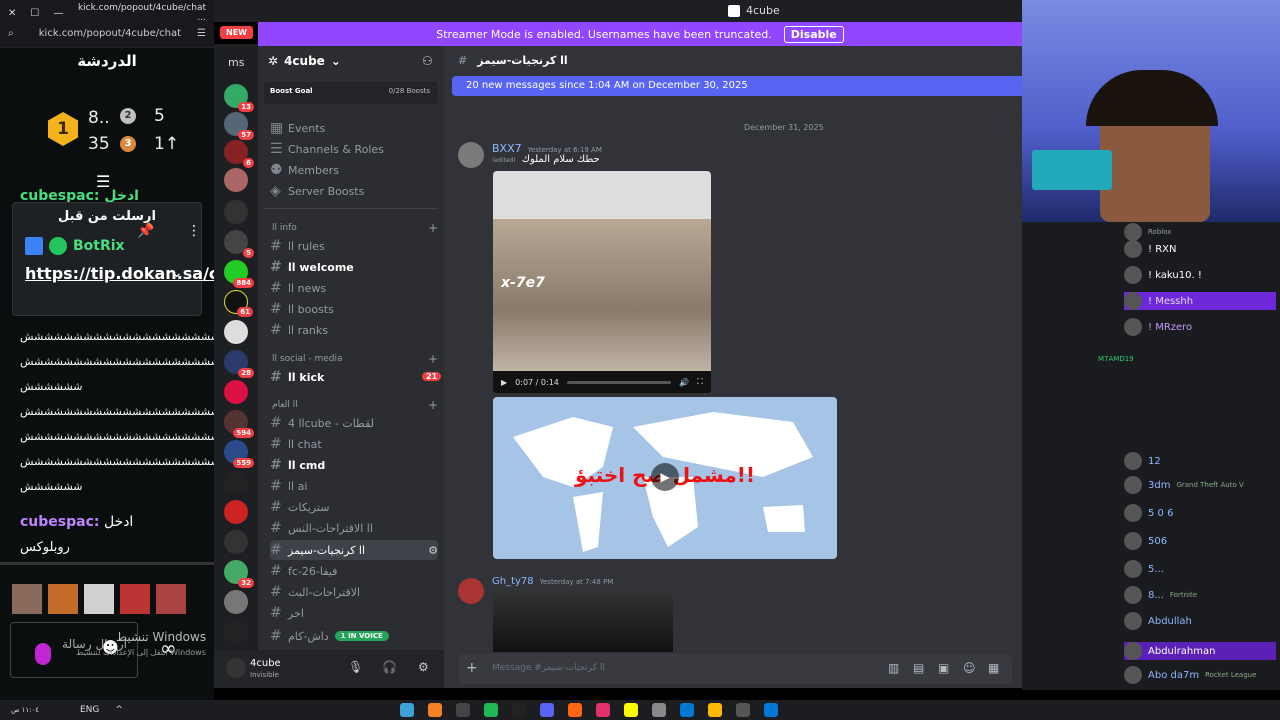 The width and height of the screenshot is (1280, 720). What do you see at coordinates (354, 528) in the screenshot?
I see `channel-suggestions: # اا الاقتراحات-النس` at bounding box center [354, 528].